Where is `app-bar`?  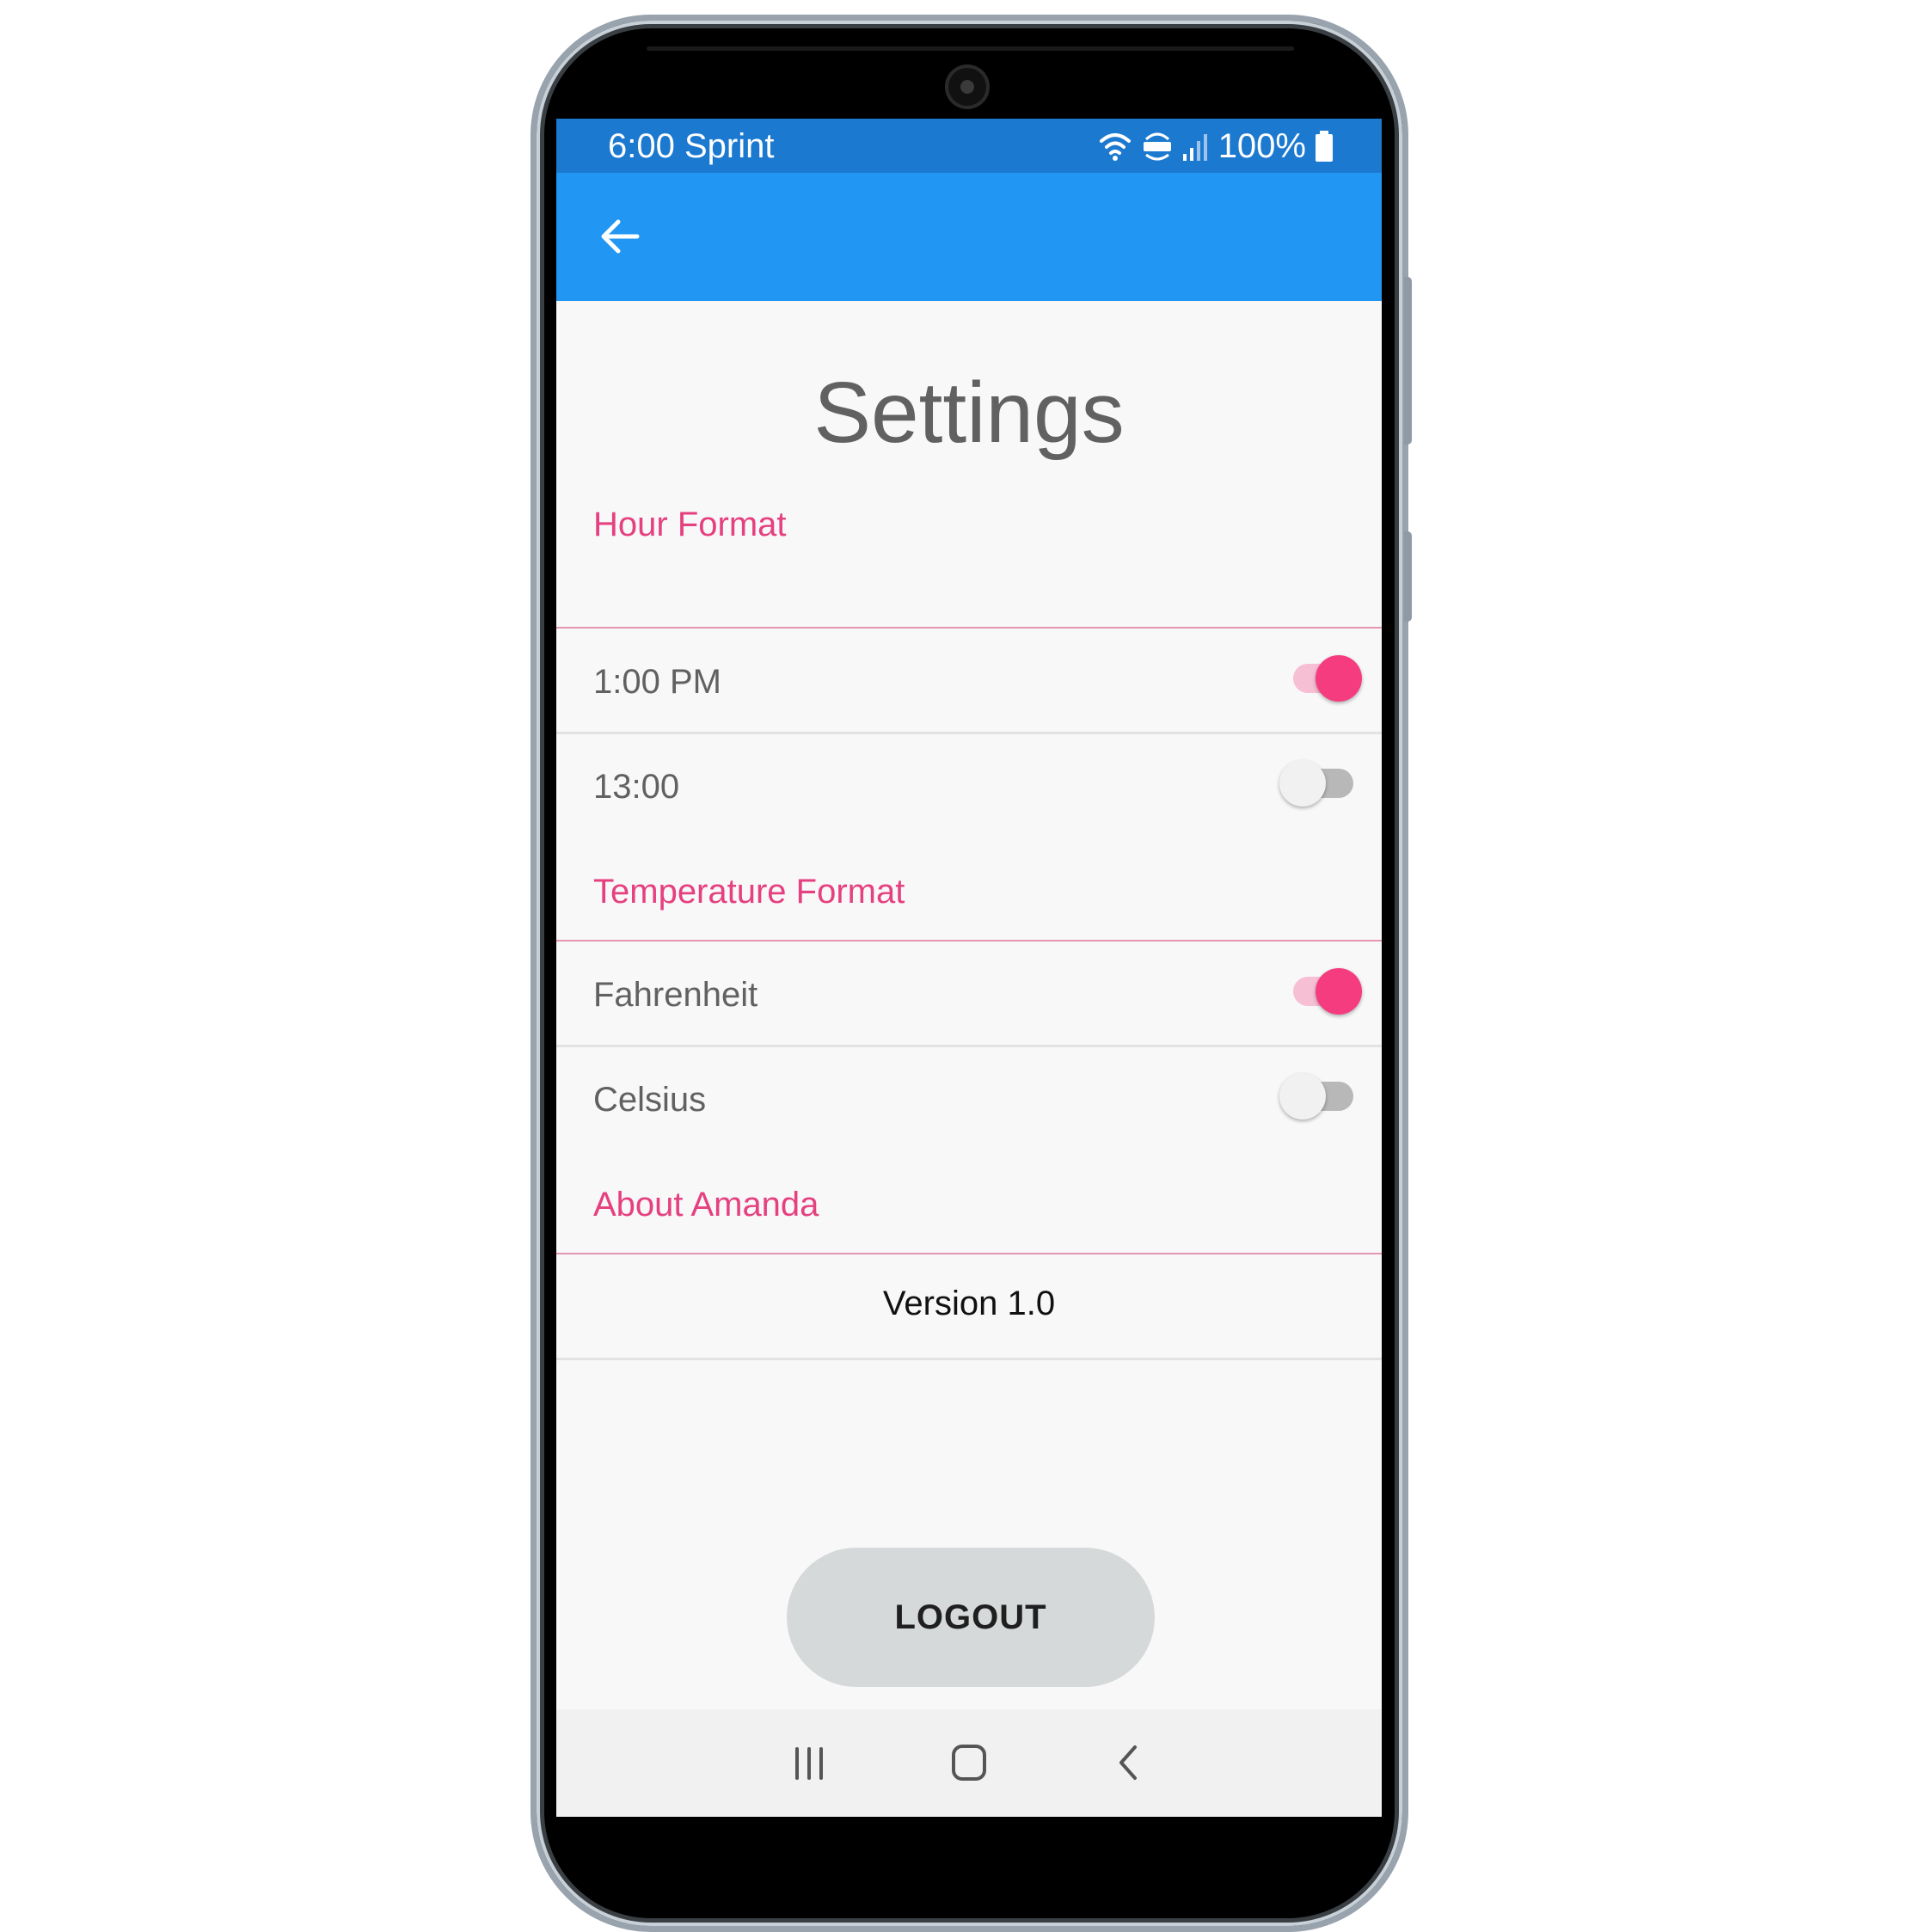 app-bar is located at coordinates (969, 237).